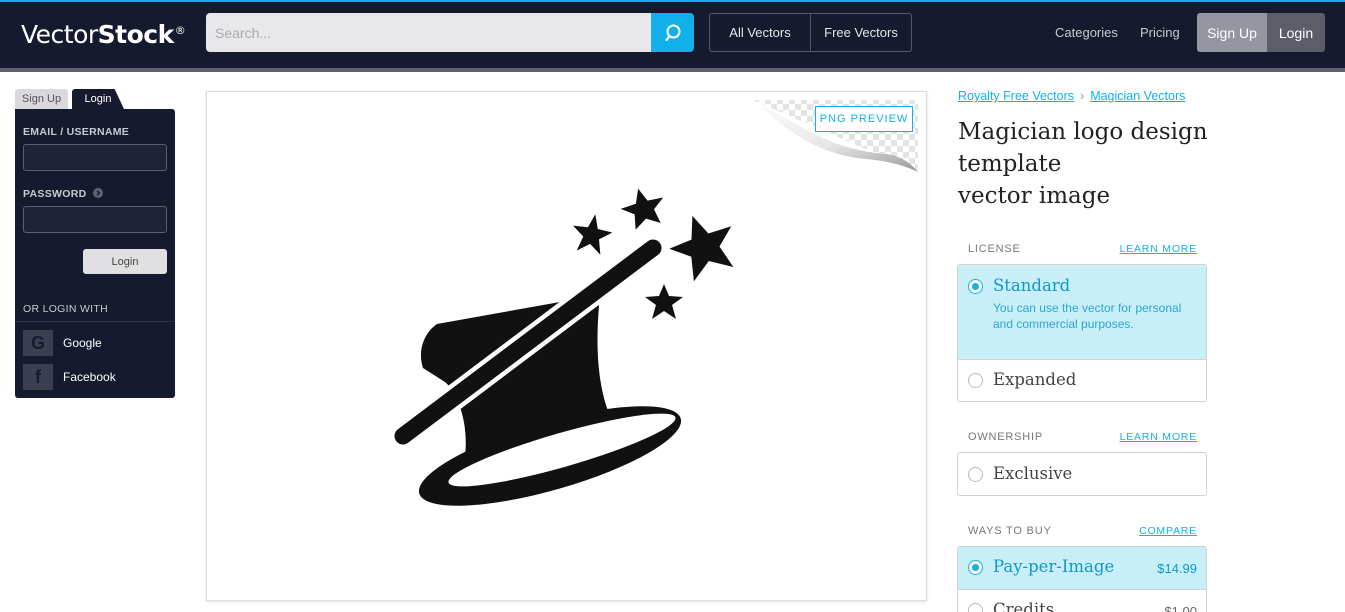  Describe the element at coordinates (63, 194) in the screenshot. I see `password-label: PASSWORD` at that location.